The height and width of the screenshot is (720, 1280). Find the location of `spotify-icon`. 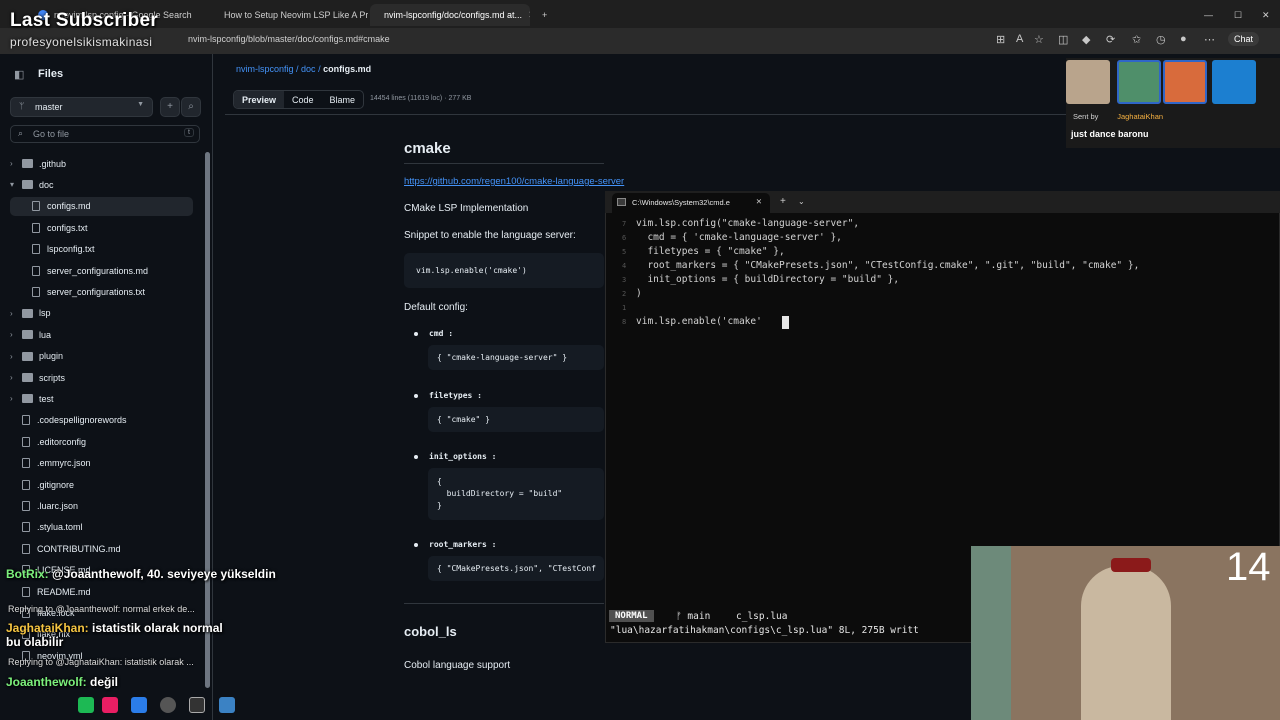

spotify-icon is located at coordinates (86, 705).